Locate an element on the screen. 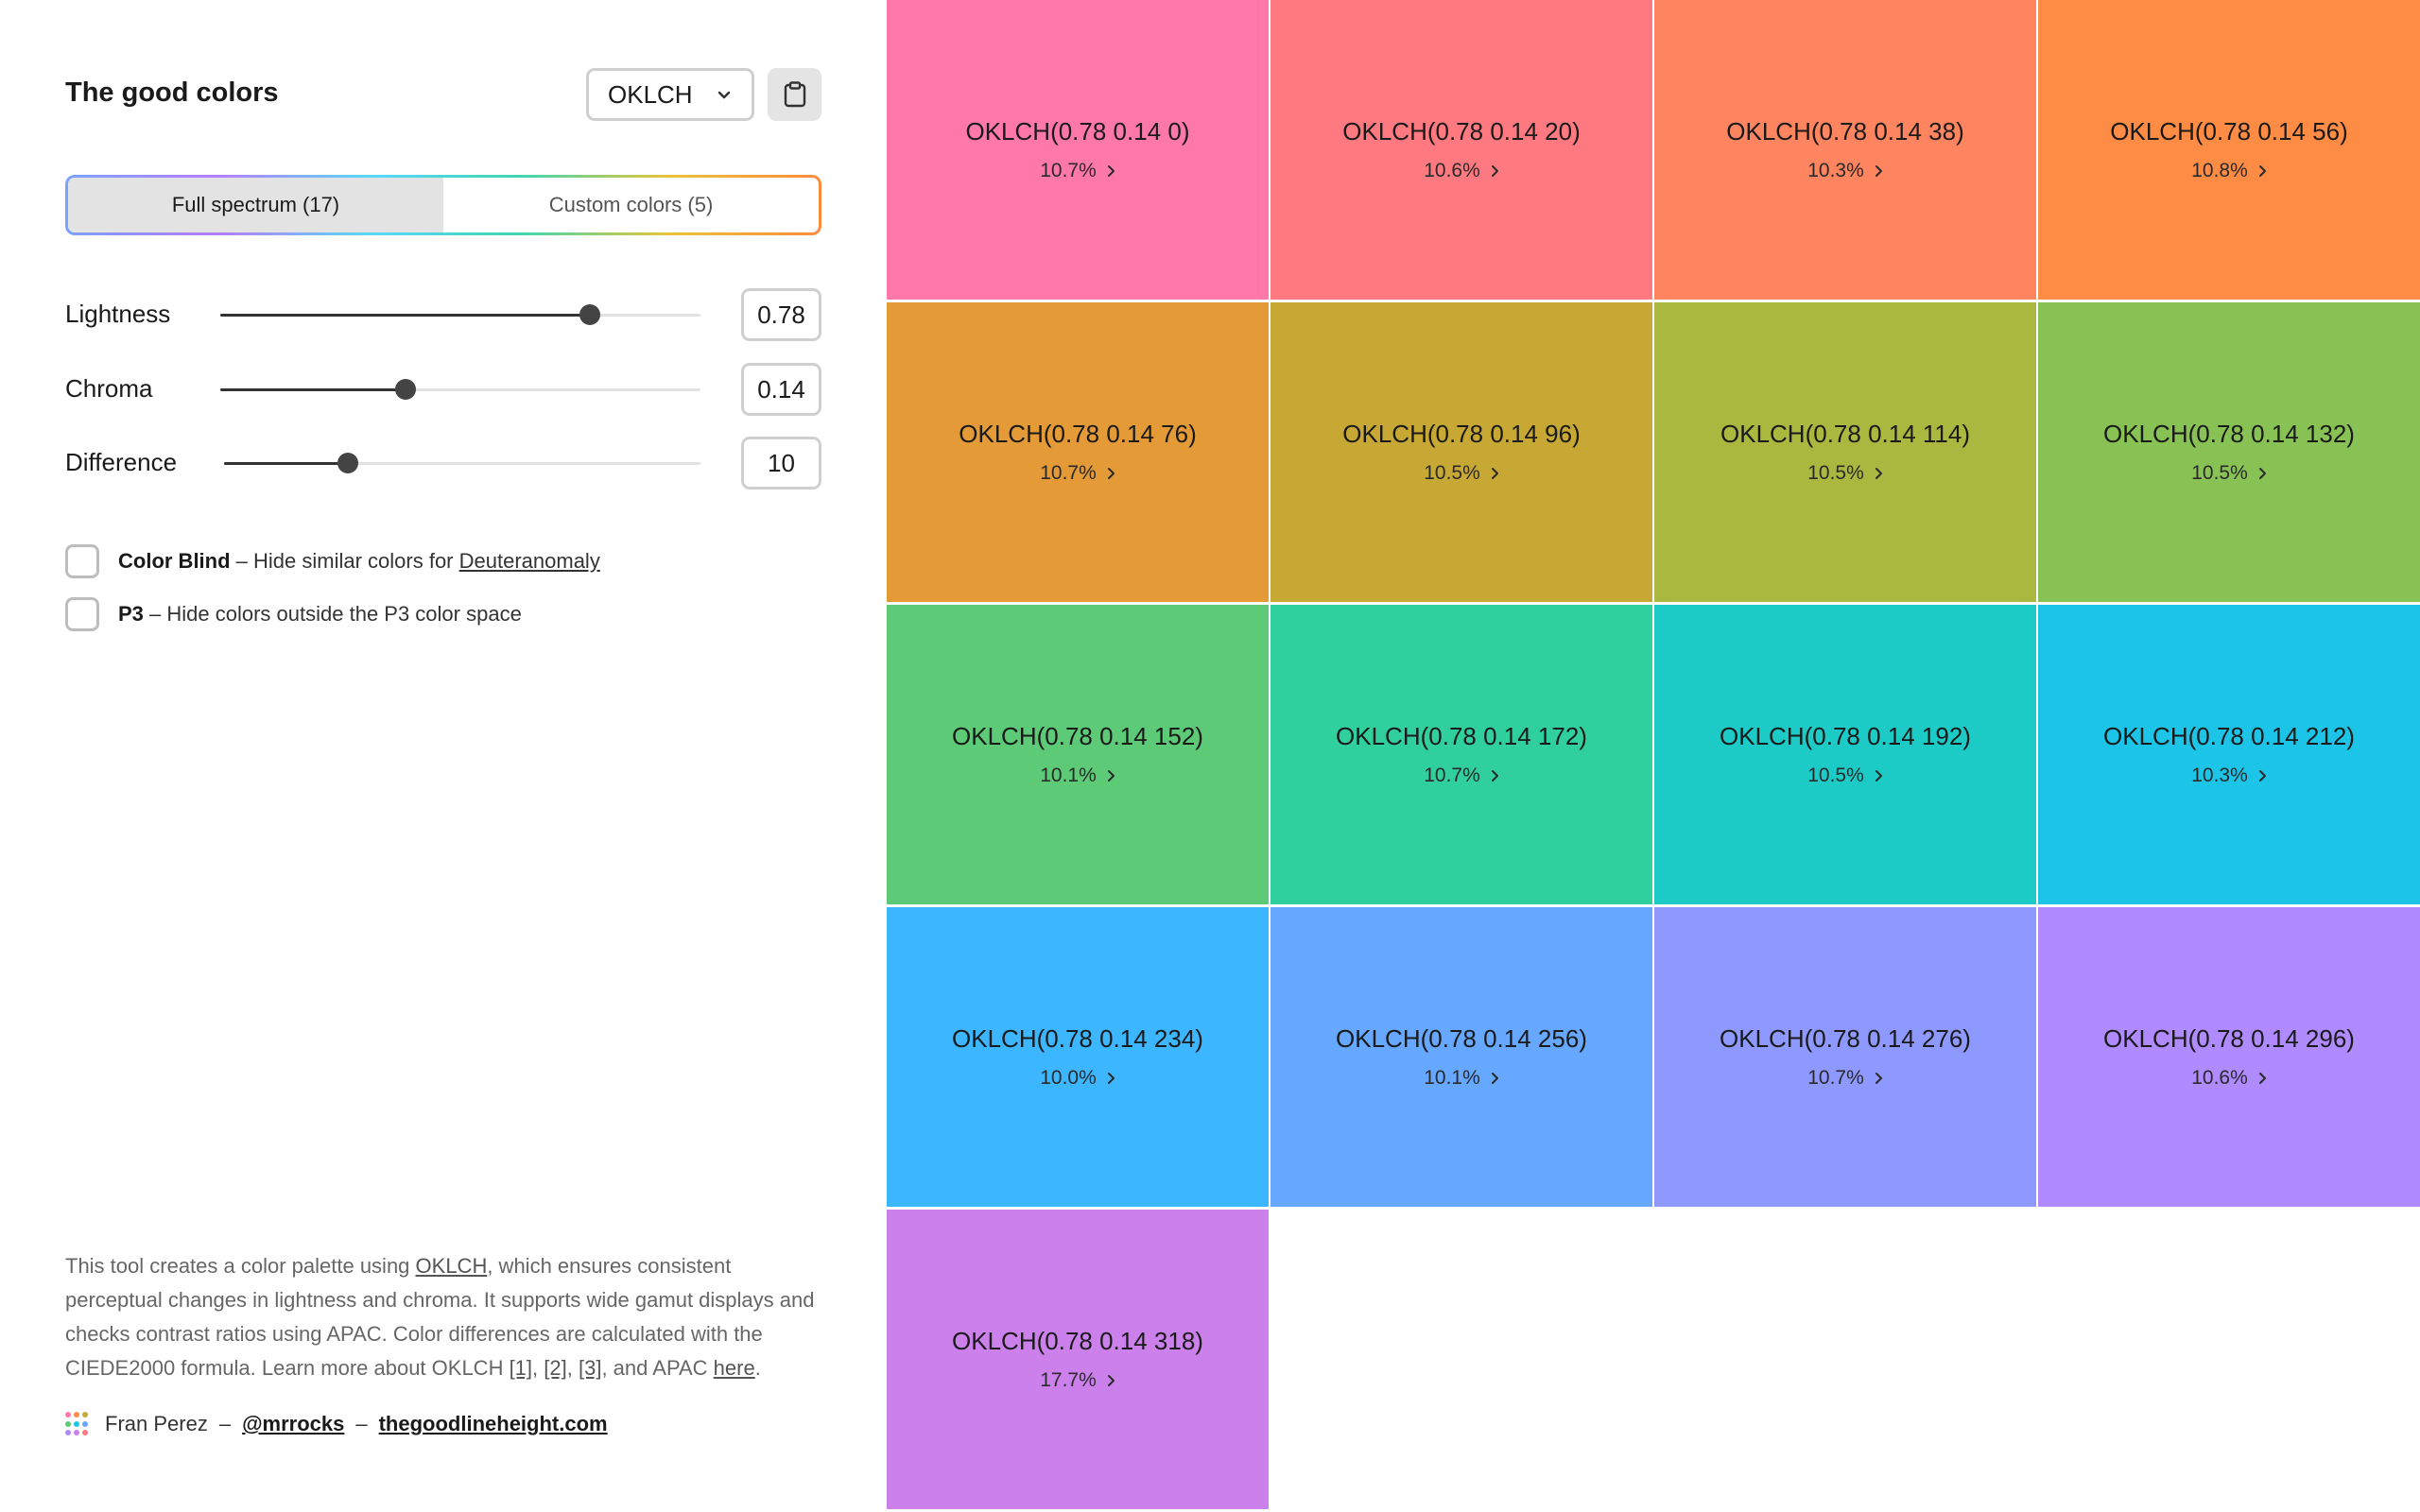  tab-custom-colors: Custom colors (5) is located at coordinates (631, 205).